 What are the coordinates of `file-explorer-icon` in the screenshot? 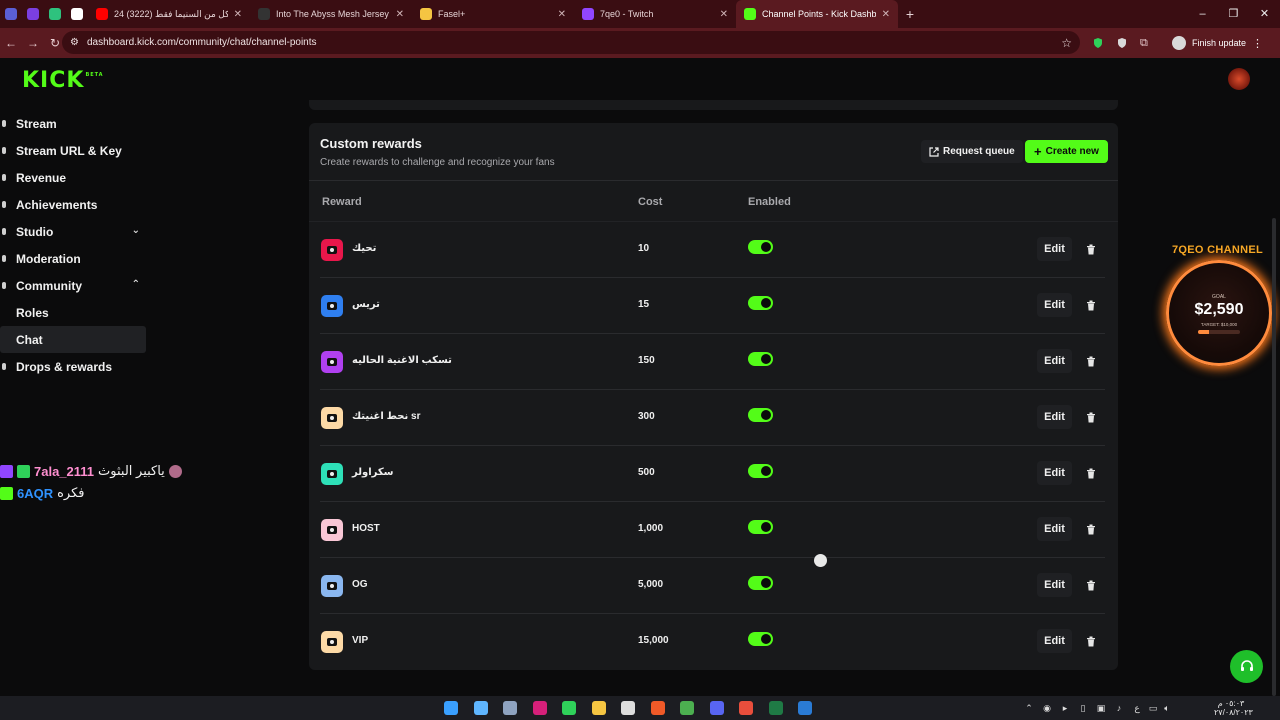 It's located at (598, 708).